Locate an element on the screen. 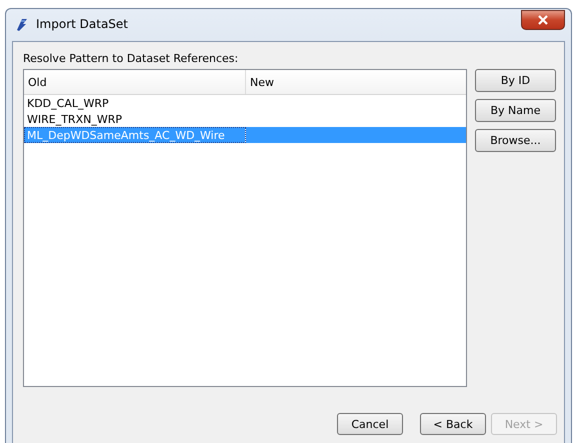 The width and height of the screenshot is (576, 443). table-cell-text: WIRE_TRXN_WRP is located at coordinates (74, 119).